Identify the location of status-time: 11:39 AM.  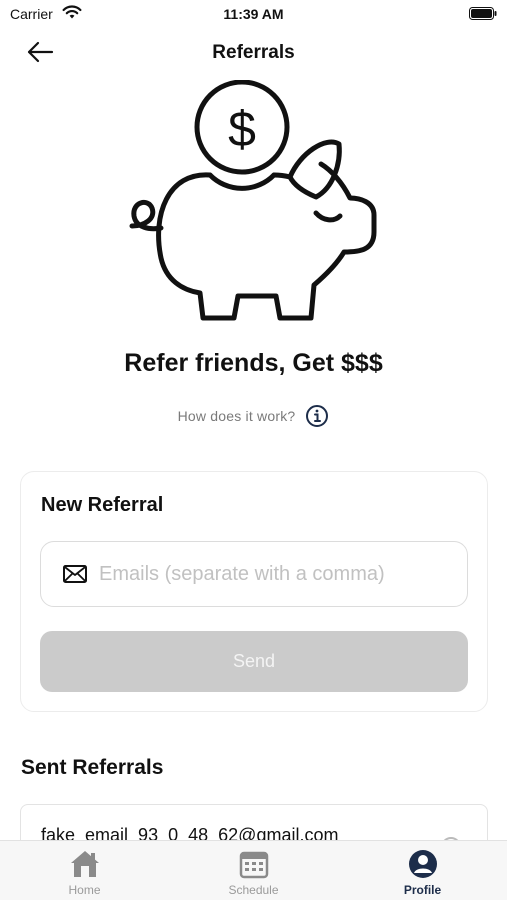
(253, 14).